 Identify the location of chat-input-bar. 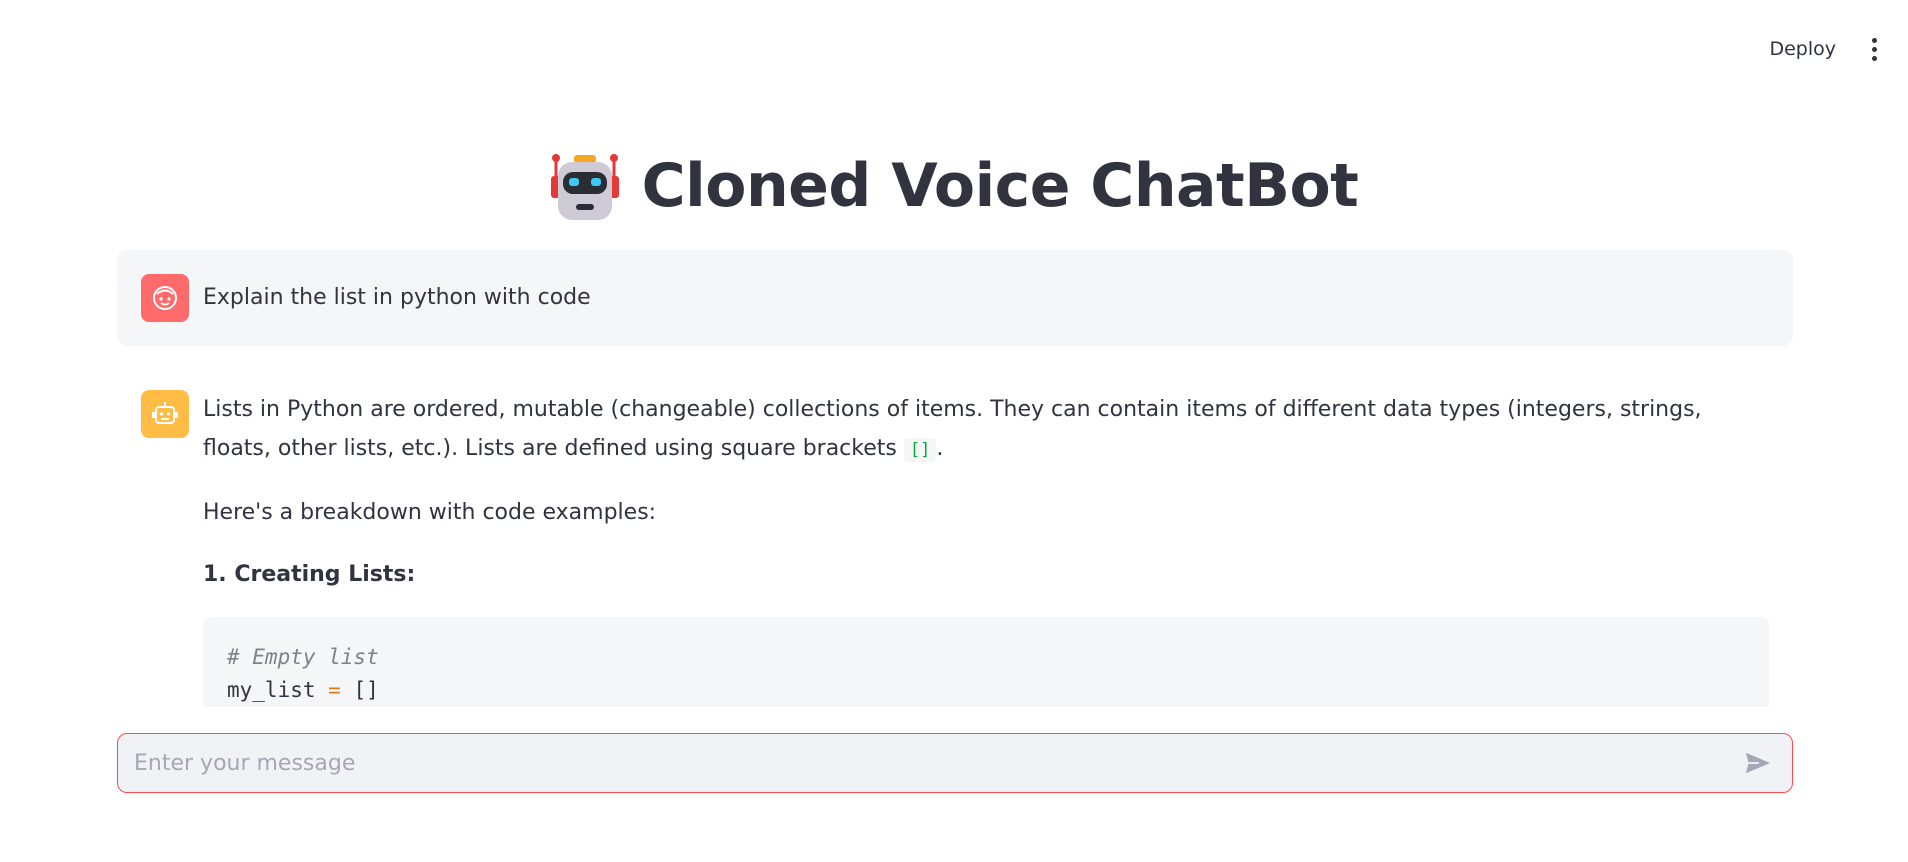
(955, 763).